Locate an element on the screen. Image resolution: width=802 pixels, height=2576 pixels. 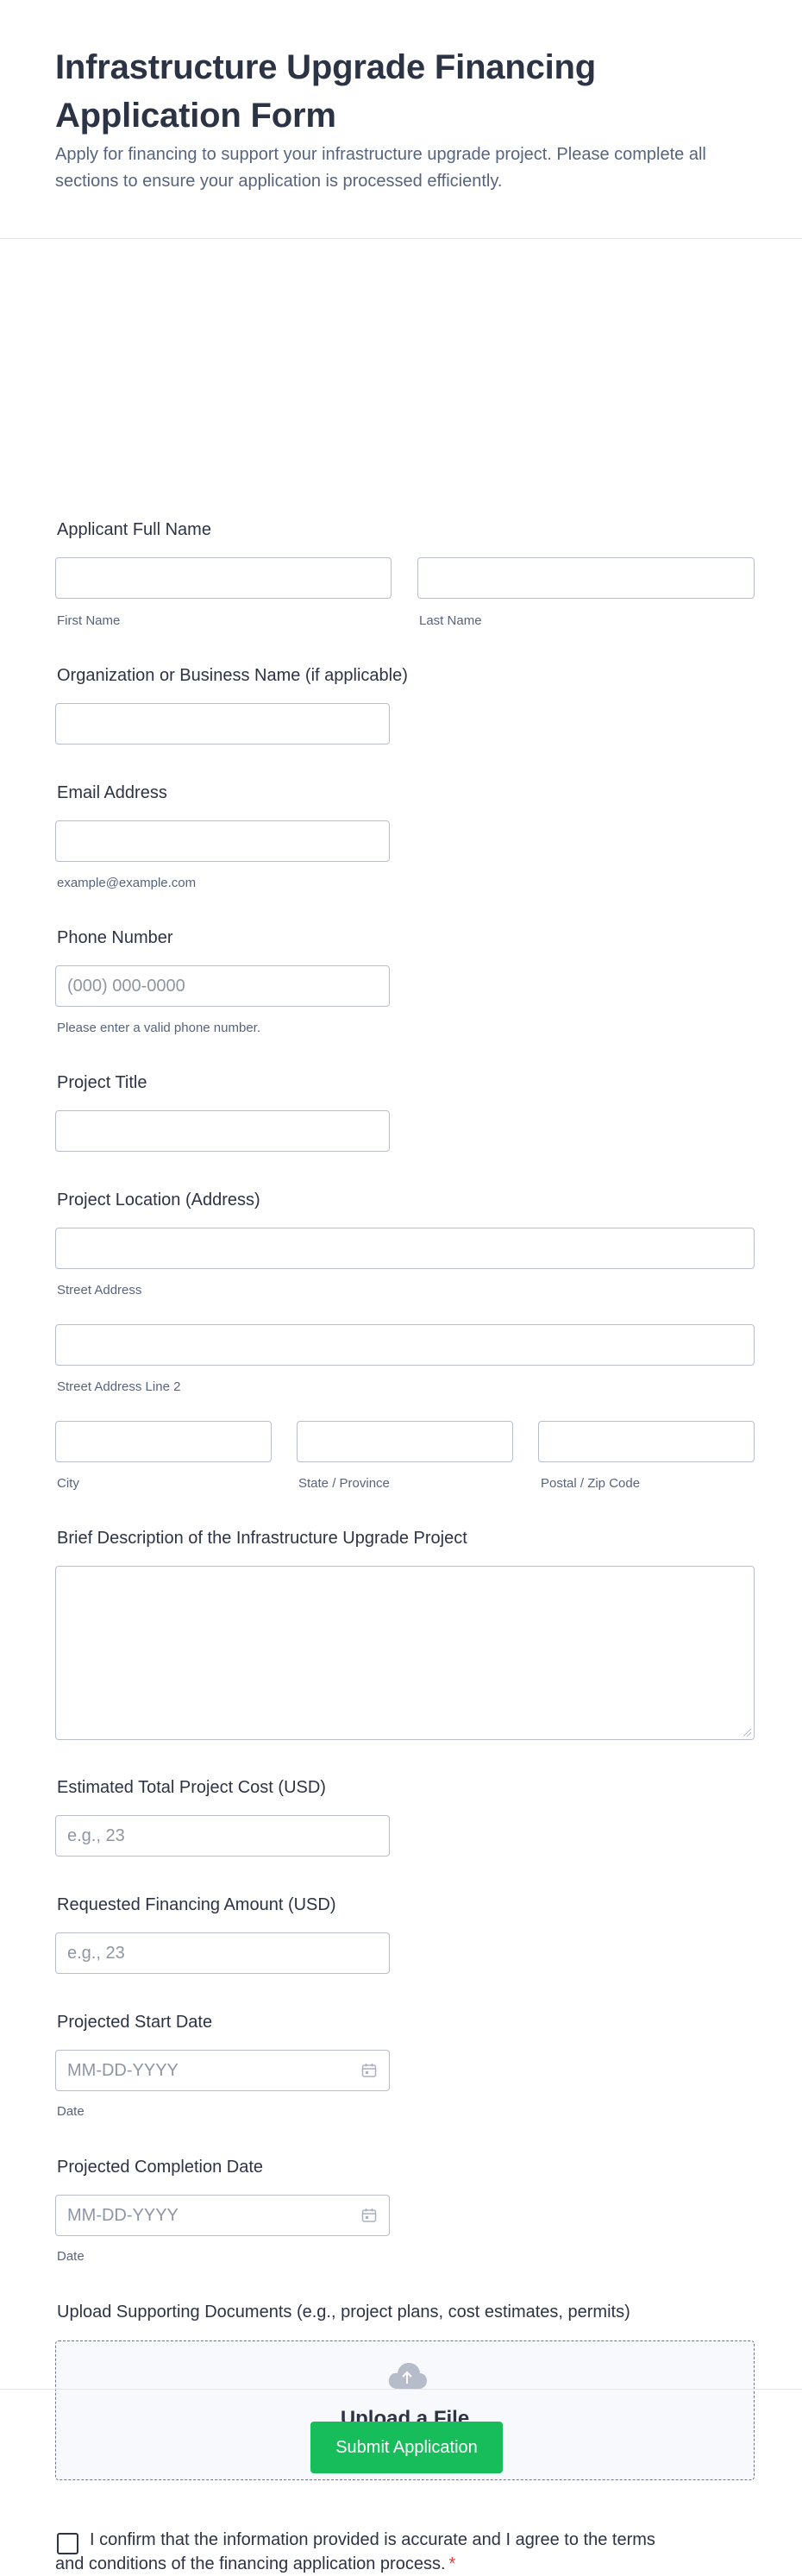
completion-date-input is located at coordinates (222, 2215).